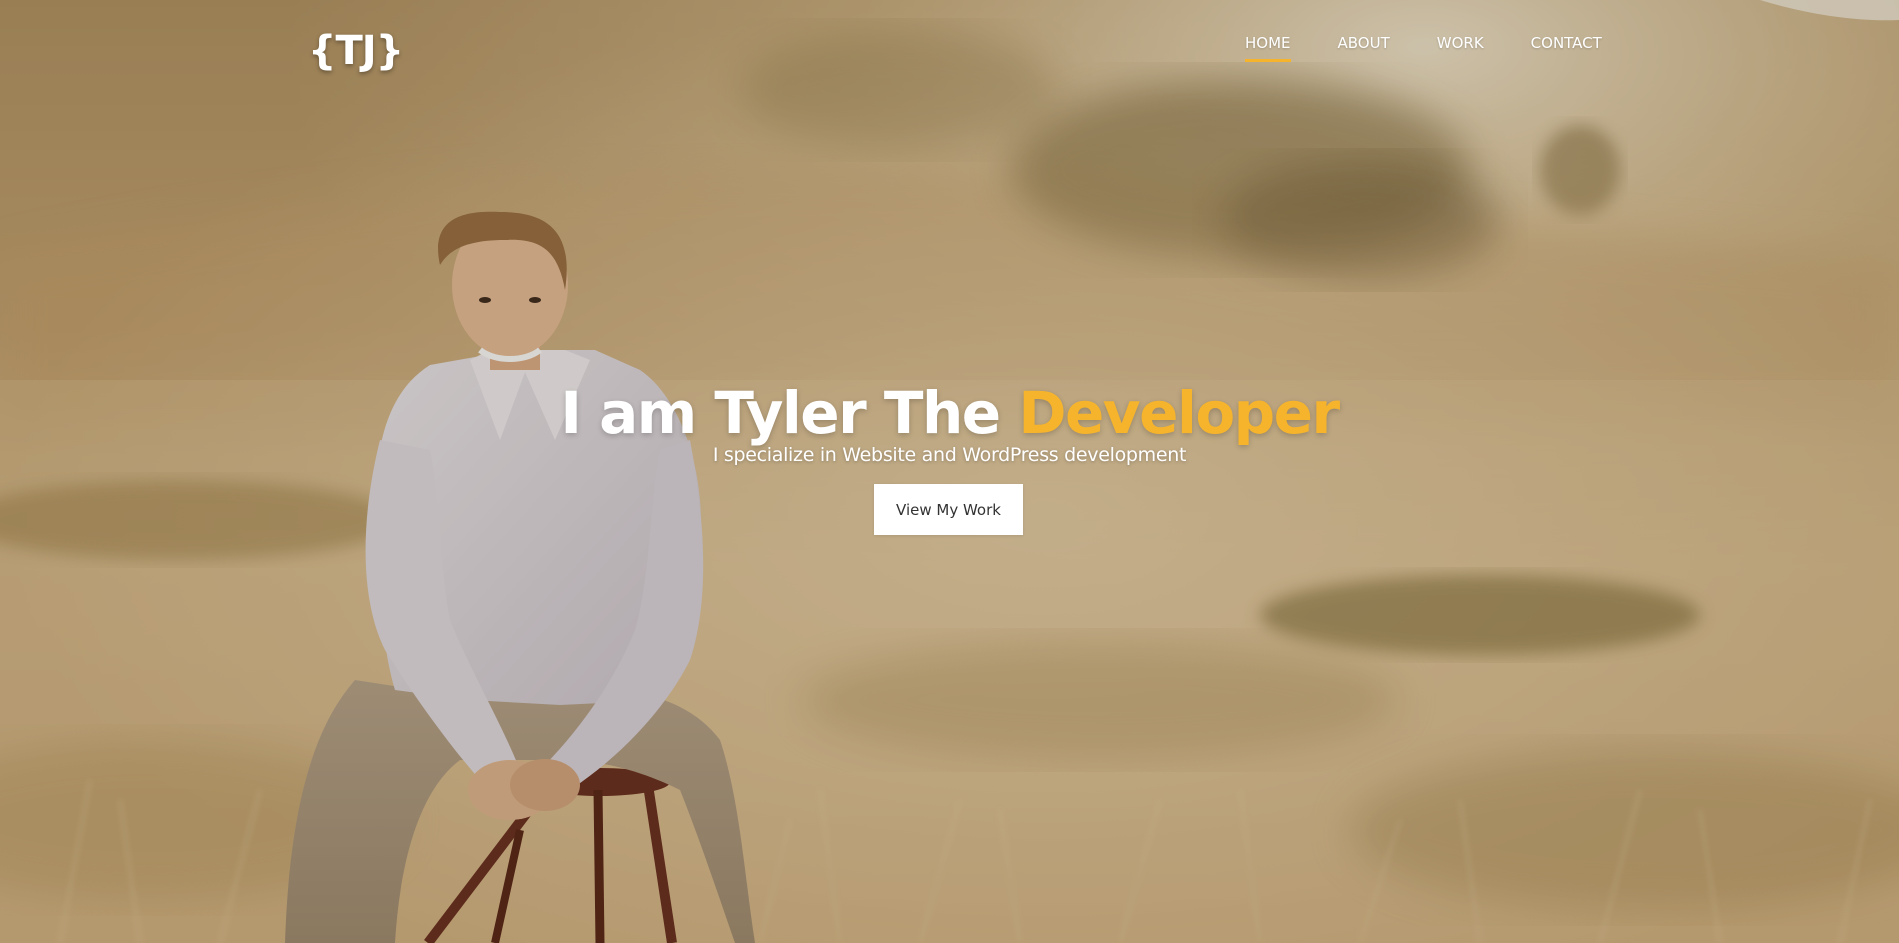 The width and height of the screenshot is (1899, 943). I want to click on site-header: {TJ} HOME ABOUT WORK CONTACT, so click(949, 50).